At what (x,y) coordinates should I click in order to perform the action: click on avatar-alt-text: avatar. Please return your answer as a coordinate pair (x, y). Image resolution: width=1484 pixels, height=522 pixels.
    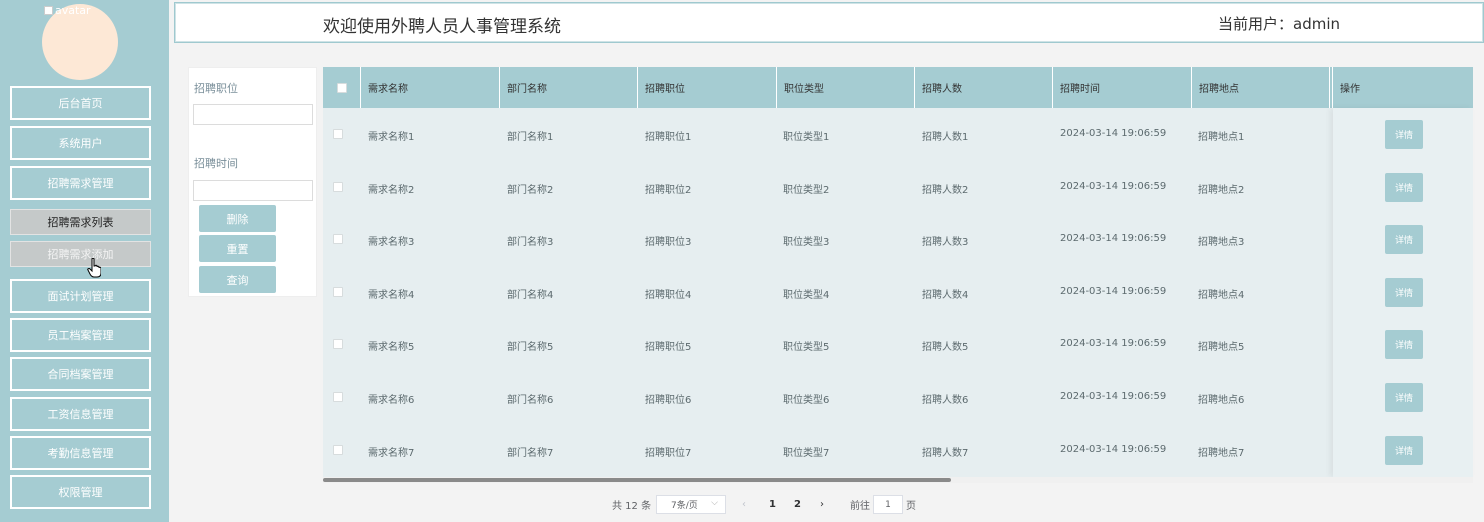
    Looking at the image, I should click on (73, 10).